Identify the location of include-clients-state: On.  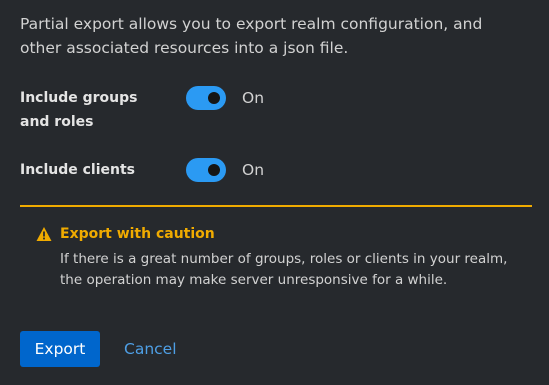
(253, 170).